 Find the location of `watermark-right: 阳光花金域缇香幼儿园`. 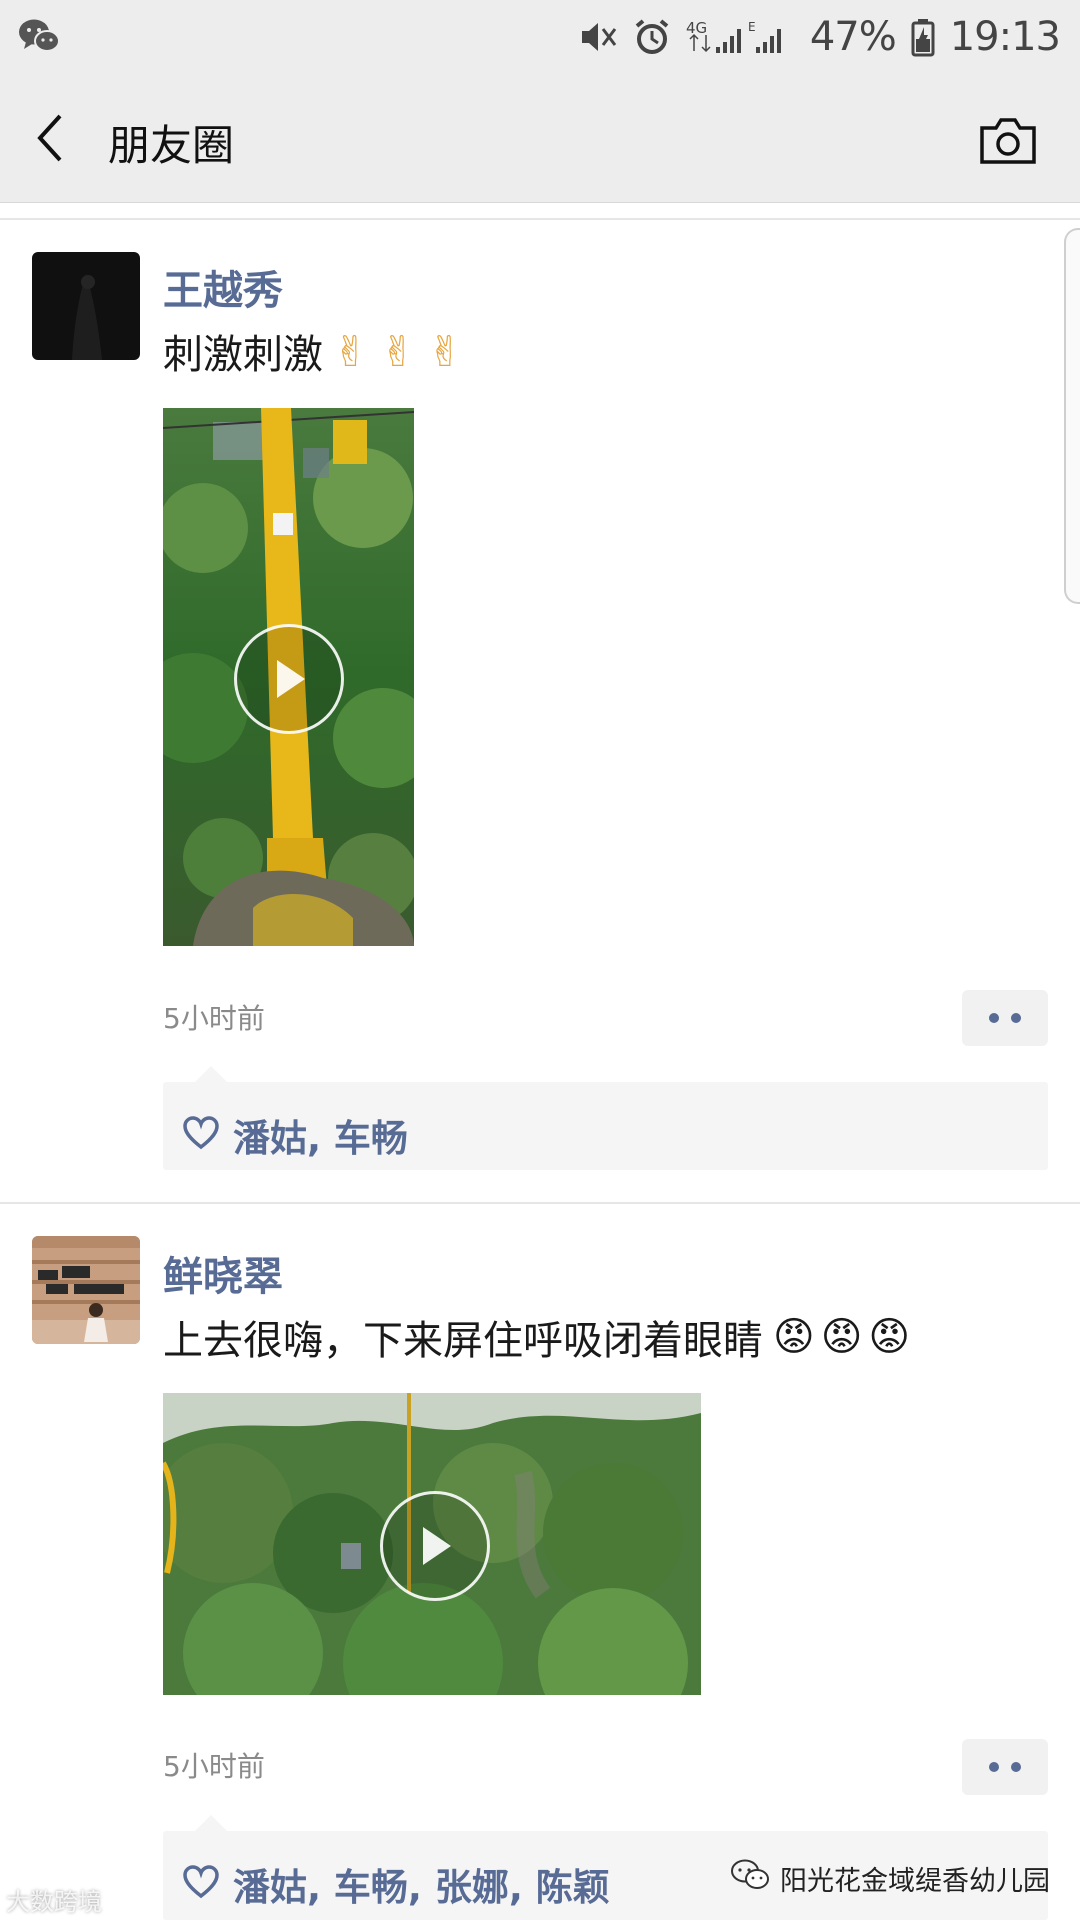

watermark-right: 阳光花金域缇香幼儿园 is located at coordinates (890, 1878).